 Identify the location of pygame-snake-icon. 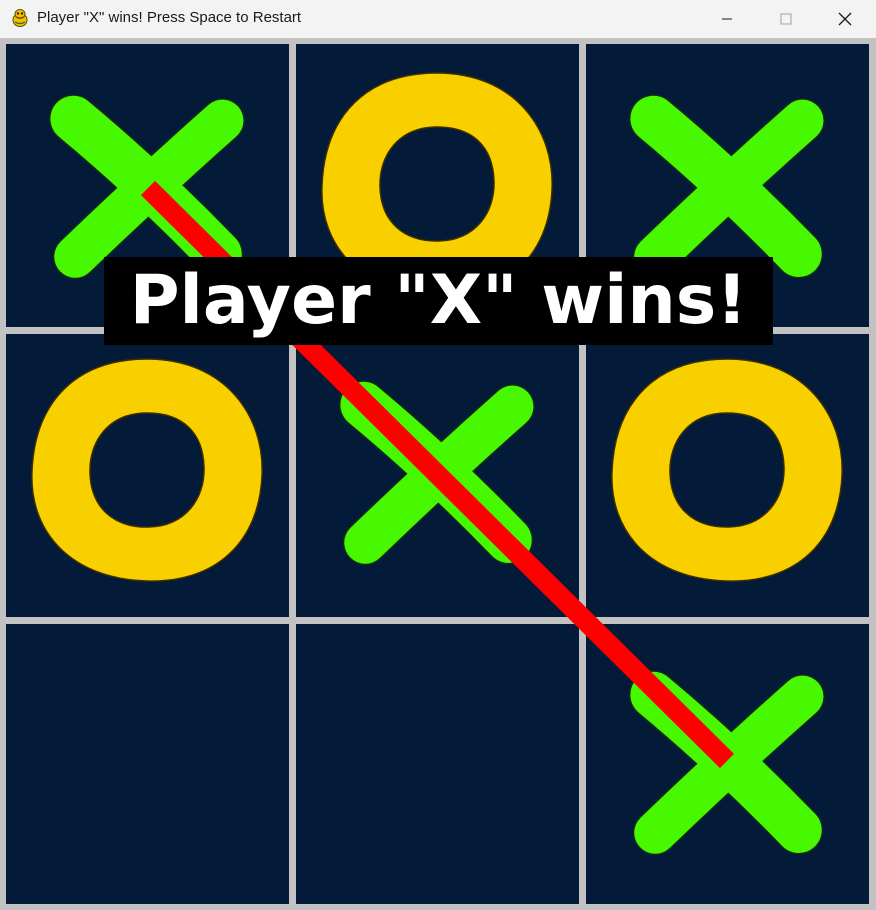
(20, 18).